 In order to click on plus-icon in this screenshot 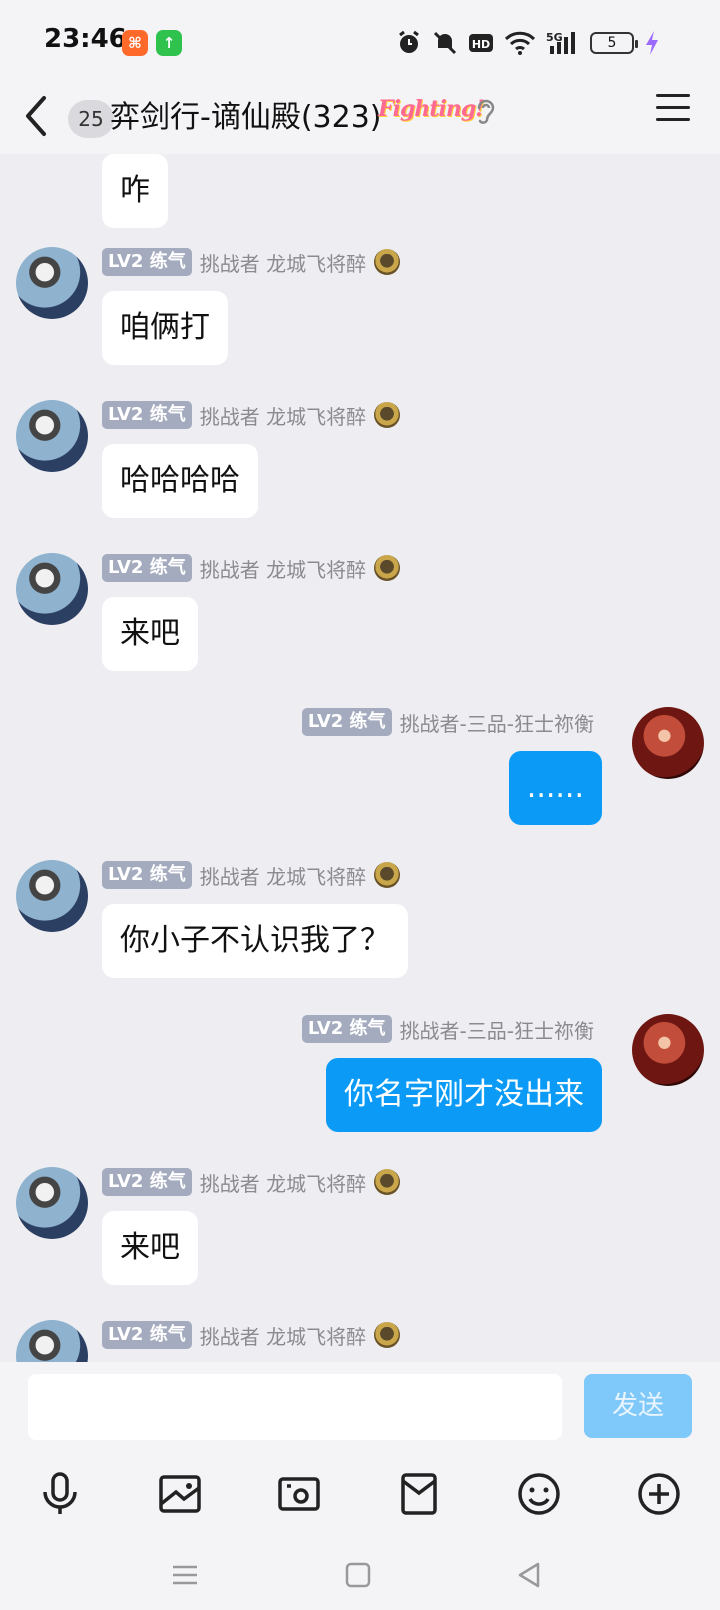, I will do `click(659, 1494)`.